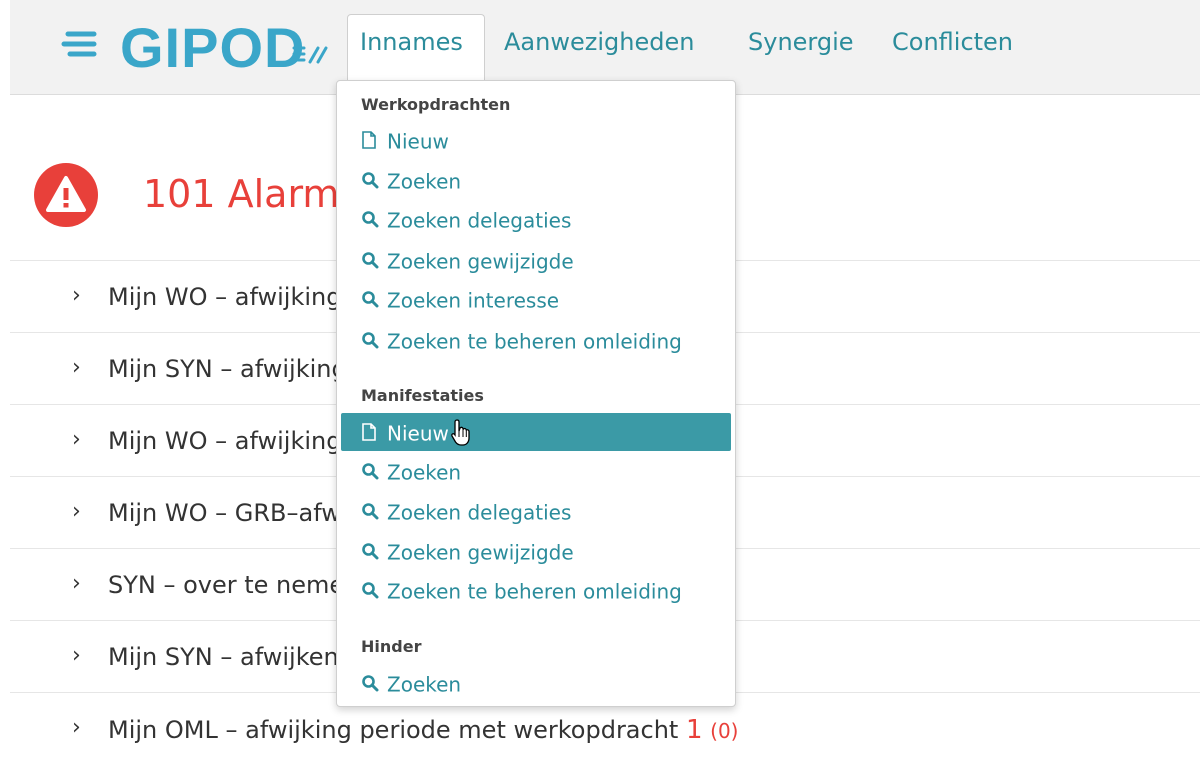 Image resolution: width=1200 pixels, height=764 pixels. What do you see at coordinates (66, 195) in the screenshot?
I see `warning-icon` at bounding box center [66, 195].